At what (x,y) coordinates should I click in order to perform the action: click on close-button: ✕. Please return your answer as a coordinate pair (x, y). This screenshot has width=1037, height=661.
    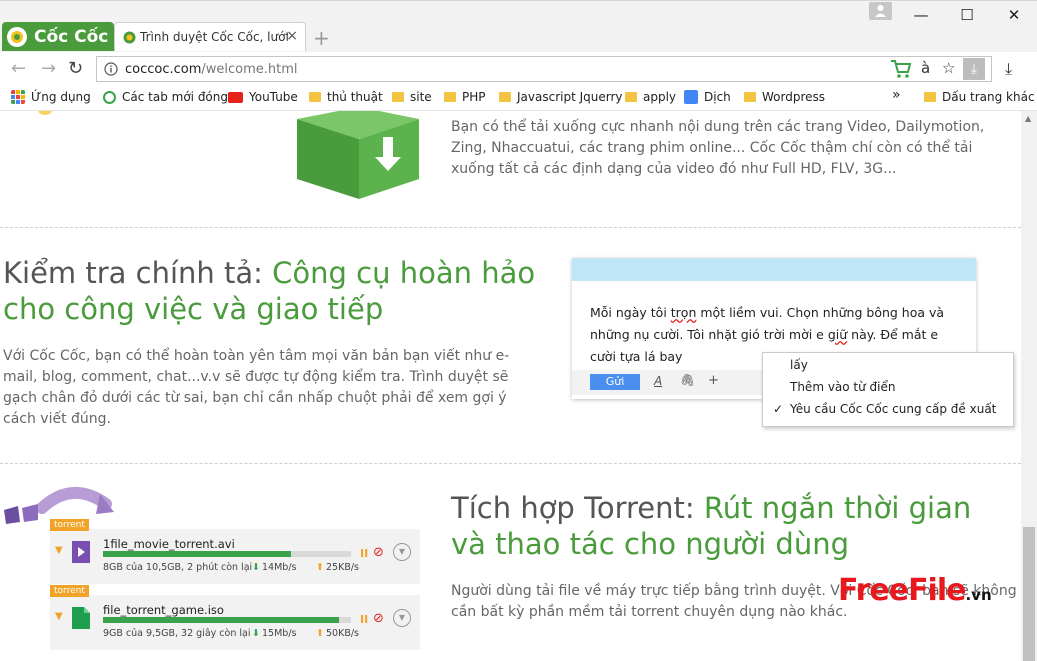
    Looking at the image, I should click on (1014, 15).